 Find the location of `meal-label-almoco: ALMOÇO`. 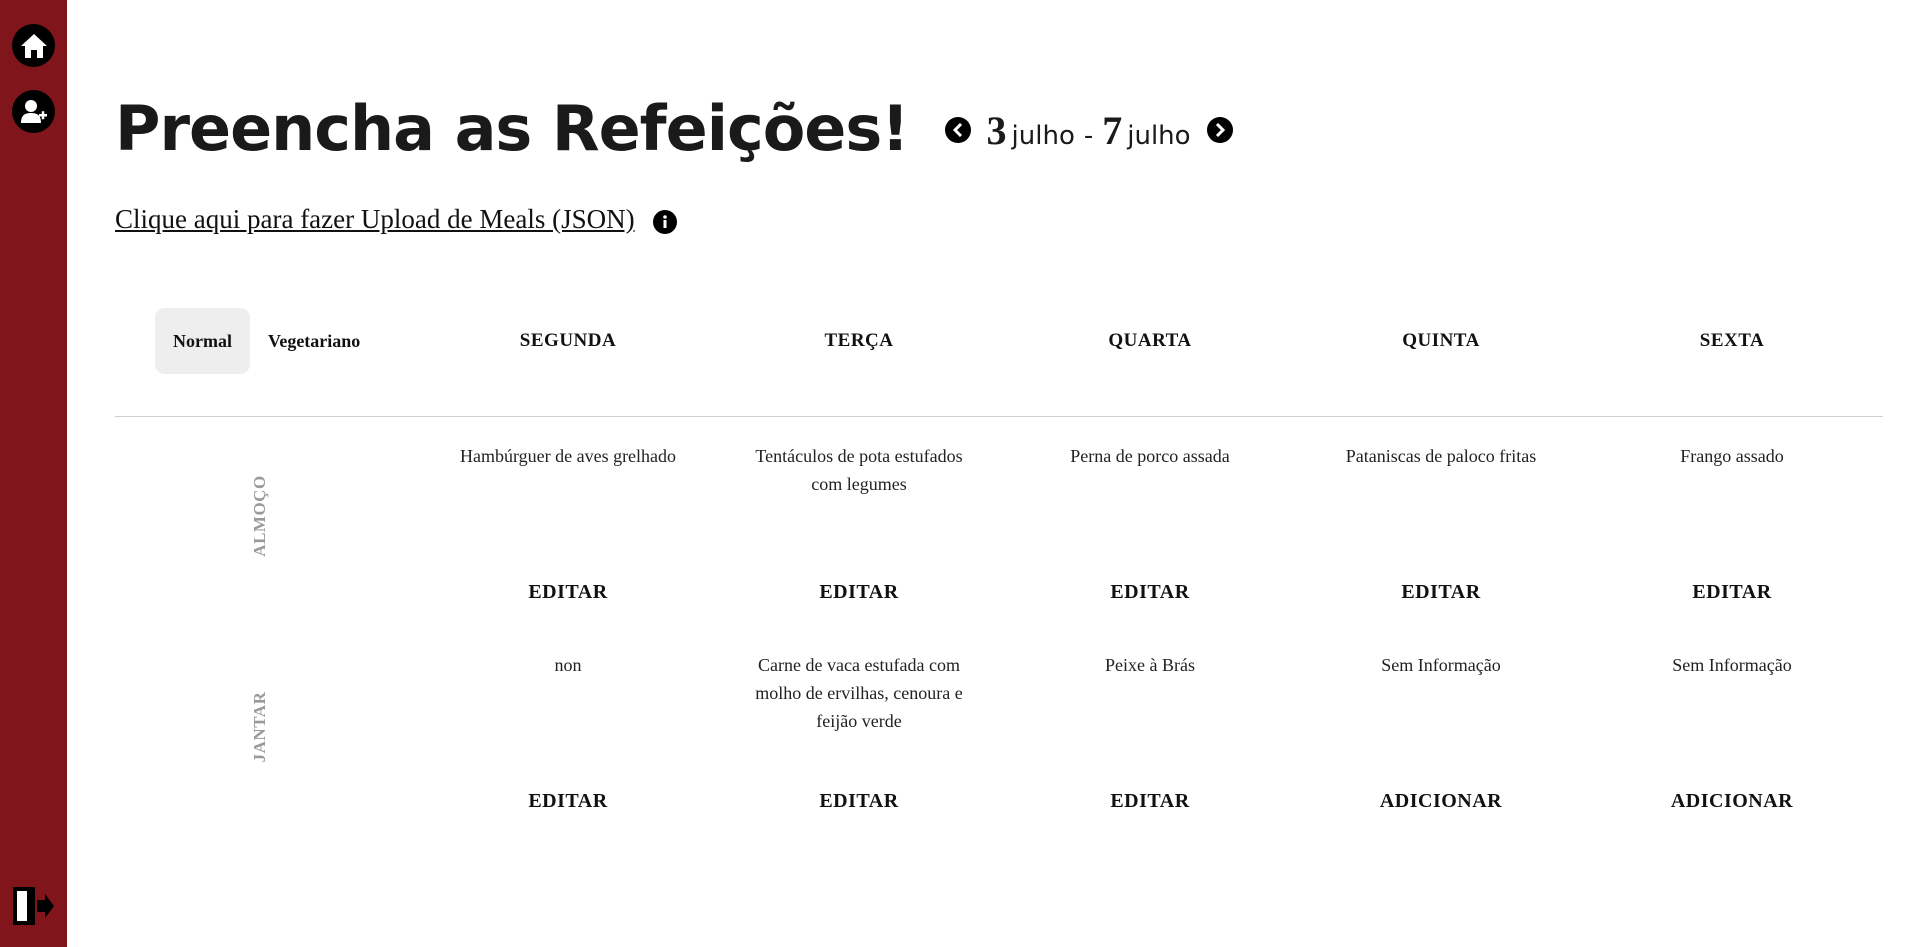

meal-label-almoco: ALMOÇO is located at coordinates (259, 516).